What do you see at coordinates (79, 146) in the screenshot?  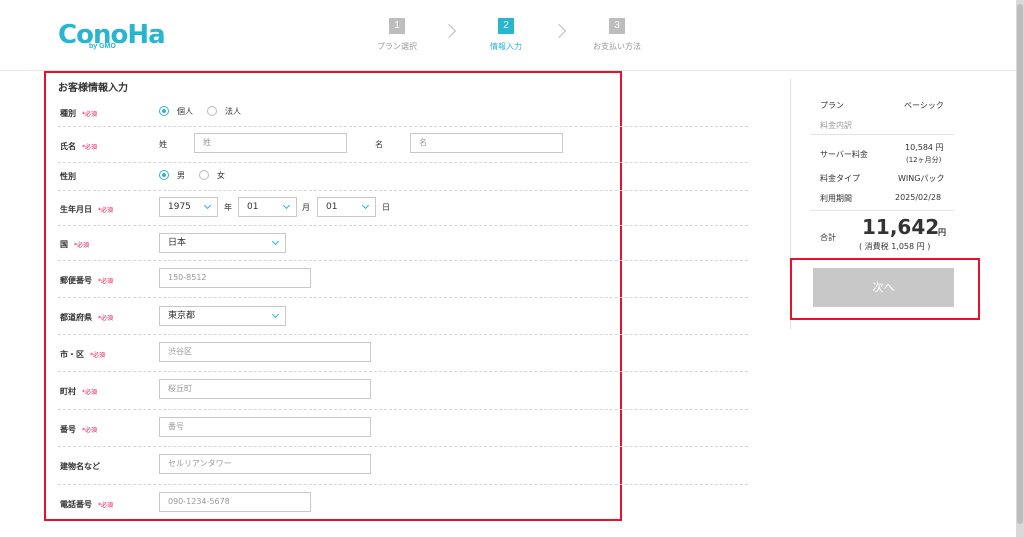 I see `name-label: 氏名 *必須` at bounding box center [79, 146].